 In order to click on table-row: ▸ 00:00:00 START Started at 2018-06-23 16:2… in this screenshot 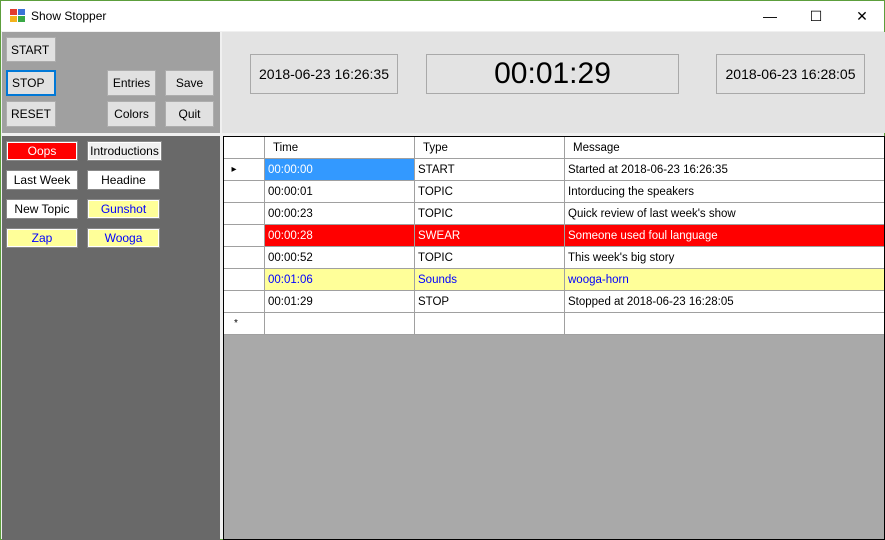, I will do `click(554, 170)`.